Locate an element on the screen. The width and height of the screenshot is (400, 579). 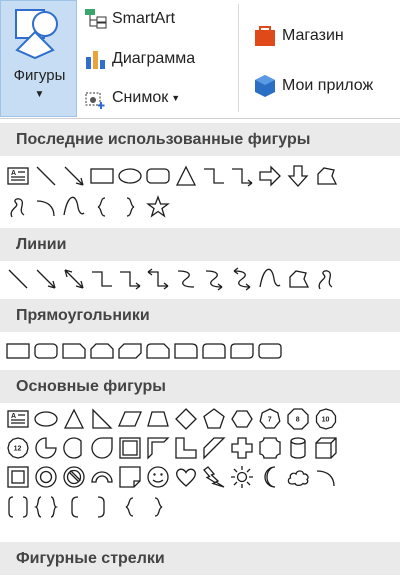
right-bracket-shape is located at coordinates (102, 507).